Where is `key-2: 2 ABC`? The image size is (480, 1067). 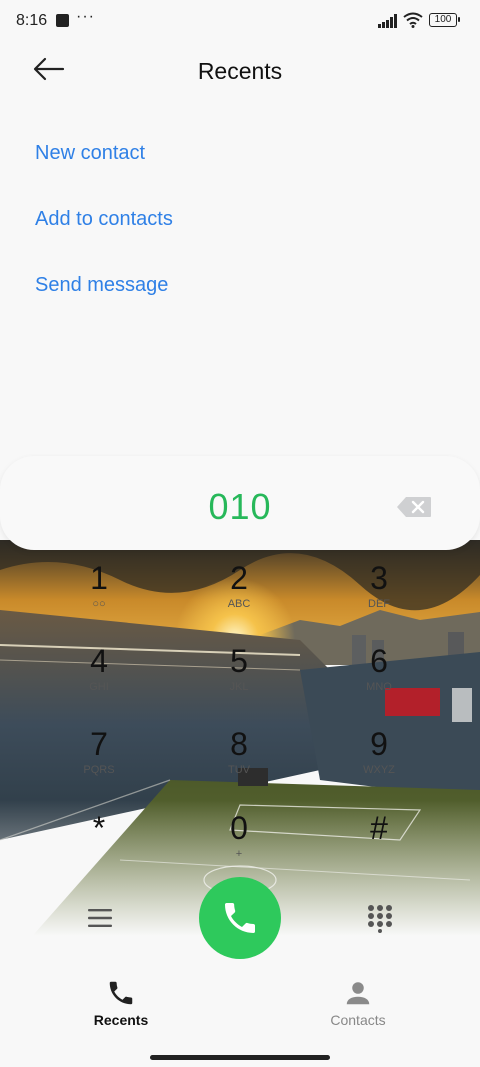 key-2: 2 ABC is located at coordinates (239, 598).